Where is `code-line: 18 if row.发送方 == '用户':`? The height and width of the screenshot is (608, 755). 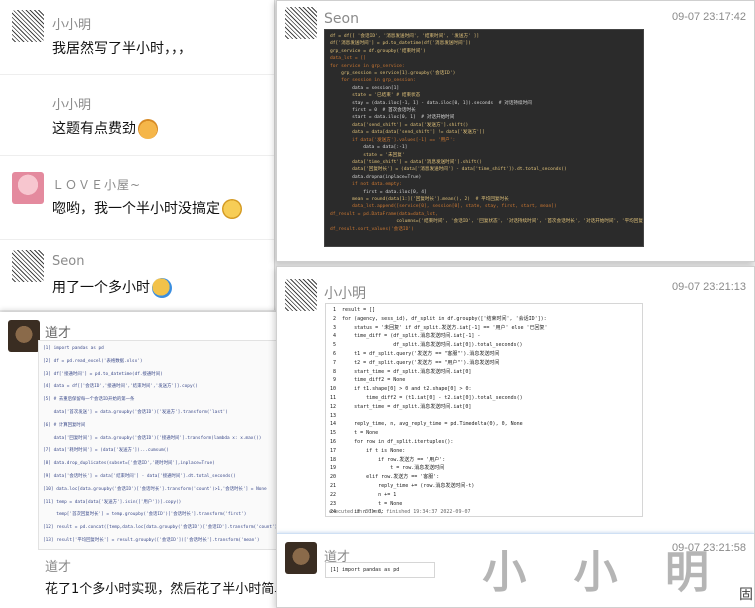
code-line: 18 if row.发送方 == '用户': is located at coordinates (388, 459).